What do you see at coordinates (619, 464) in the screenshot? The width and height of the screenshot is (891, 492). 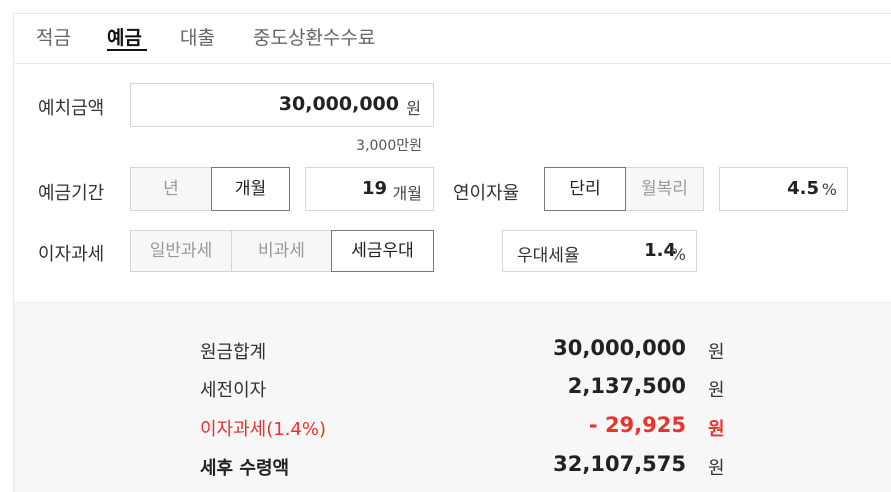 I see `net-amount-value: 32,107,575` at bounding box center [619, 464].